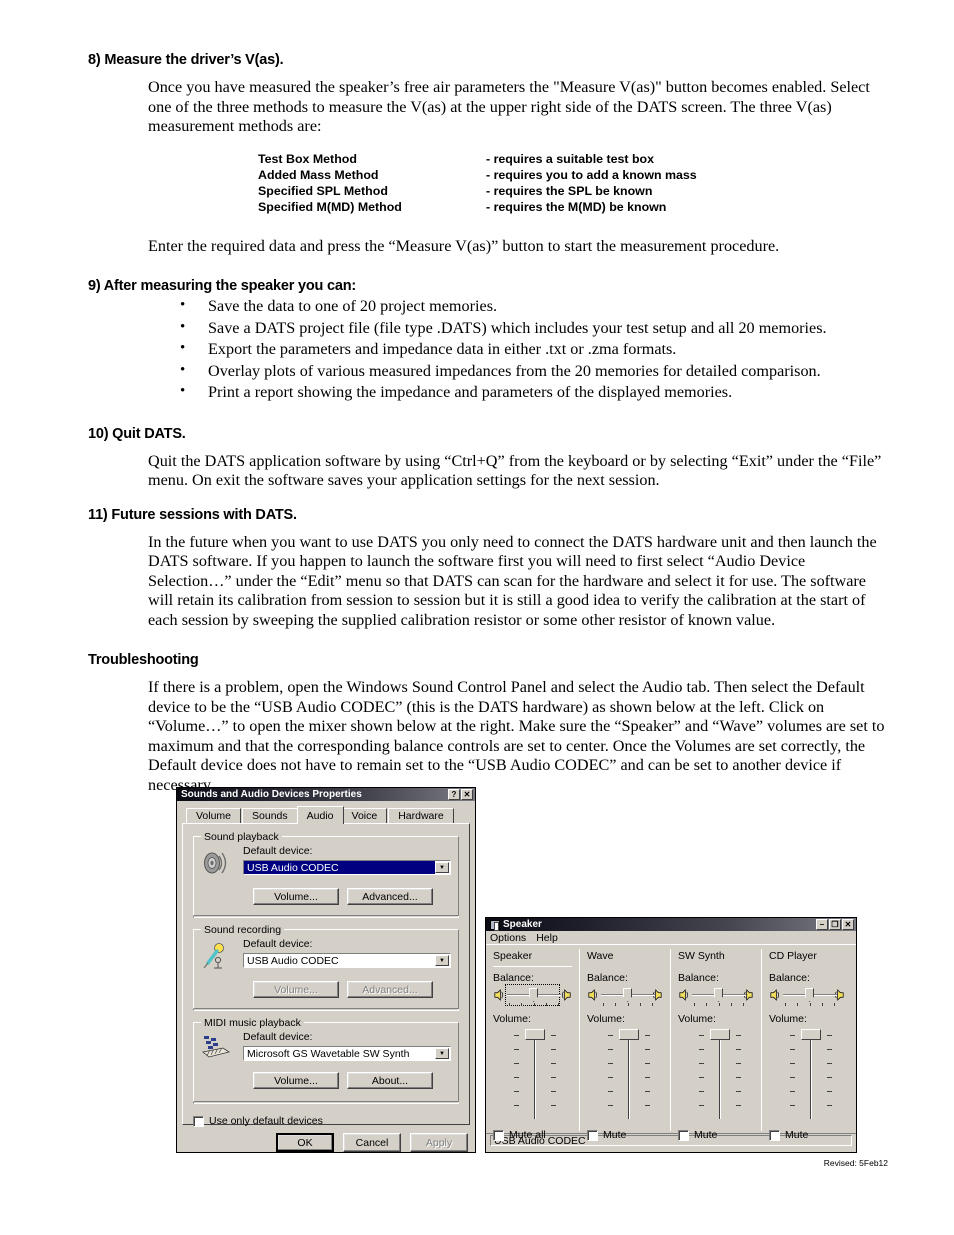 Image resolution: width=954 pixels, height=1235 pixels. I want to click on mute-all-checkbox: Mute all, so click(532, 1135).